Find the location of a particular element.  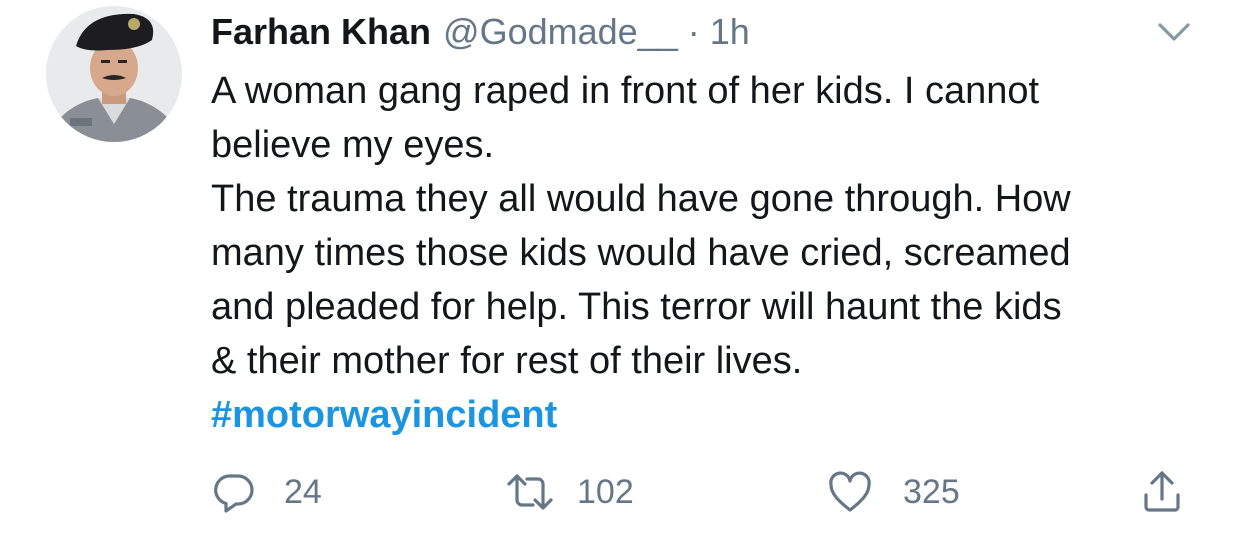

share-button is located at coordinates (1162, 492).